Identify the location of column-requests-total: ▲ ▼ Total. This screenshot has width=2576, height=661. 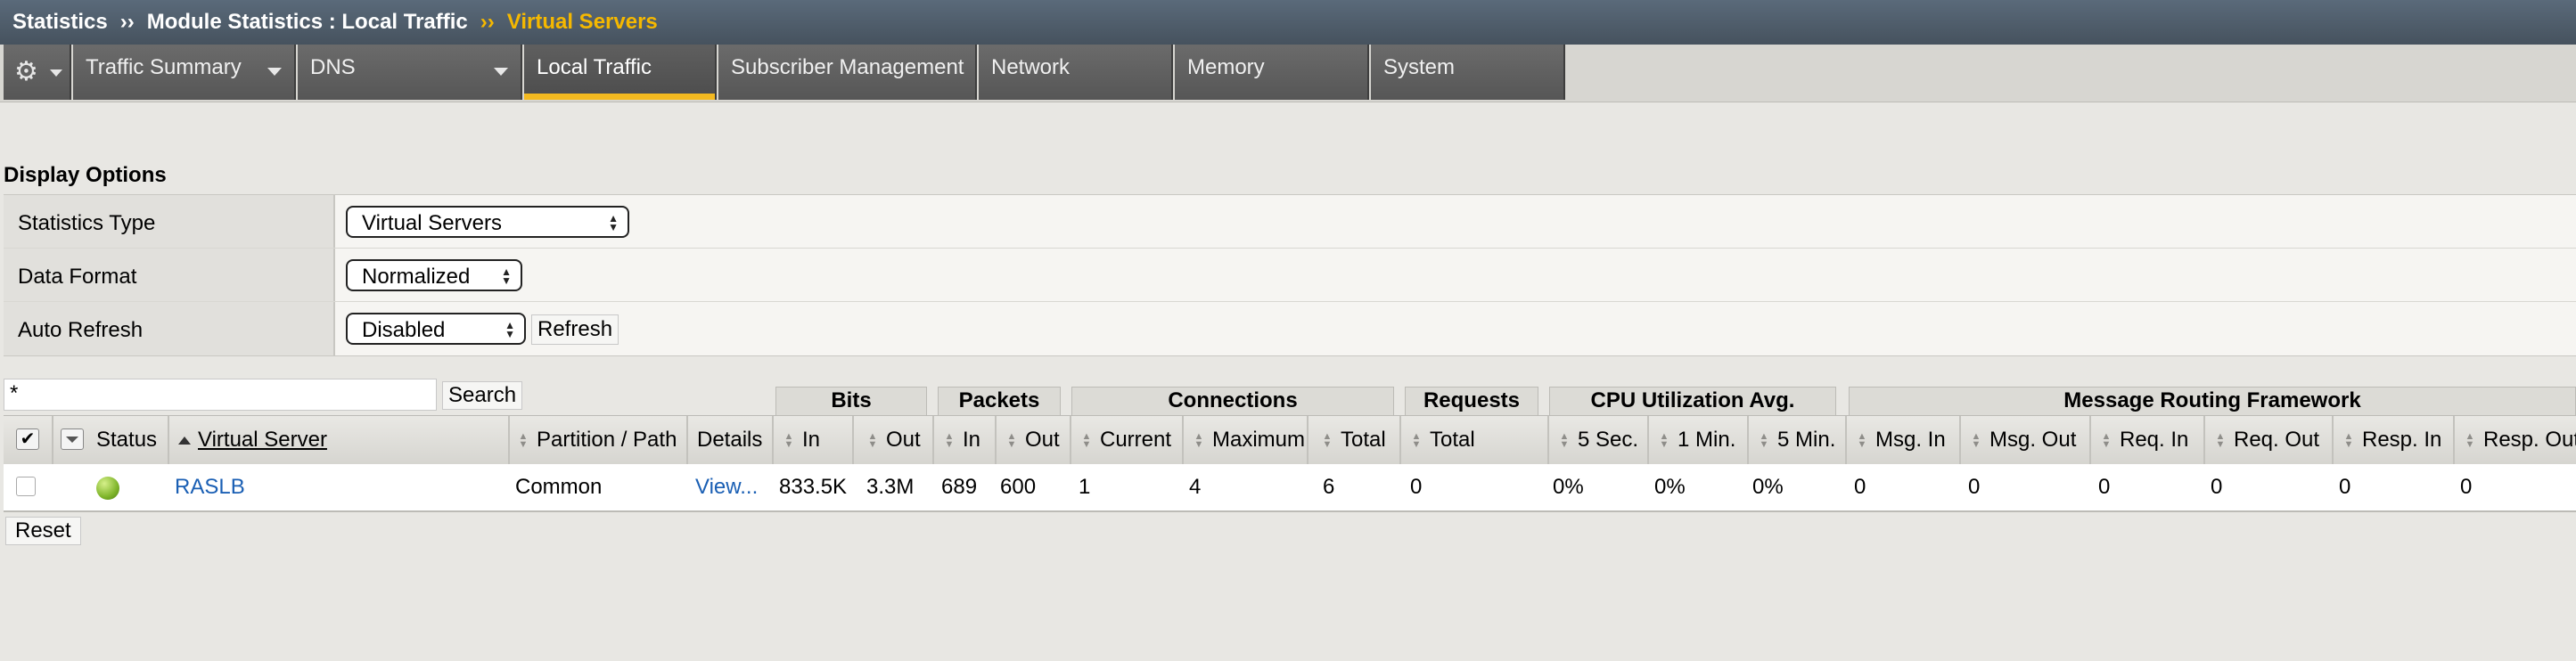
(1475, 440).